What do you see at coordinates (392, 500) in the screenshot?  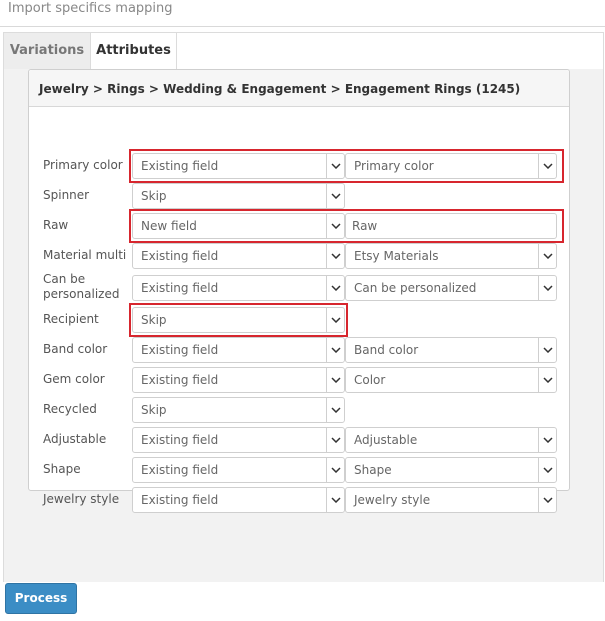 I see `target-field-value: Jewelry style` at bounding box center [392, 500].